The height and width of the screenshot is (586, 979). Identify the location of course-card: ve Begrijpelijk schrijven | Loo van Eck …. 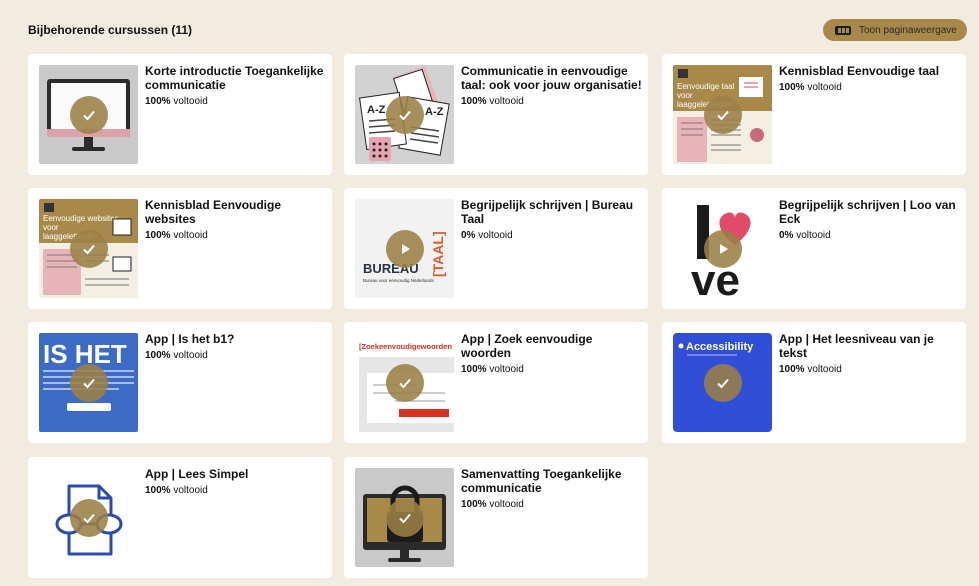
(814, 248).